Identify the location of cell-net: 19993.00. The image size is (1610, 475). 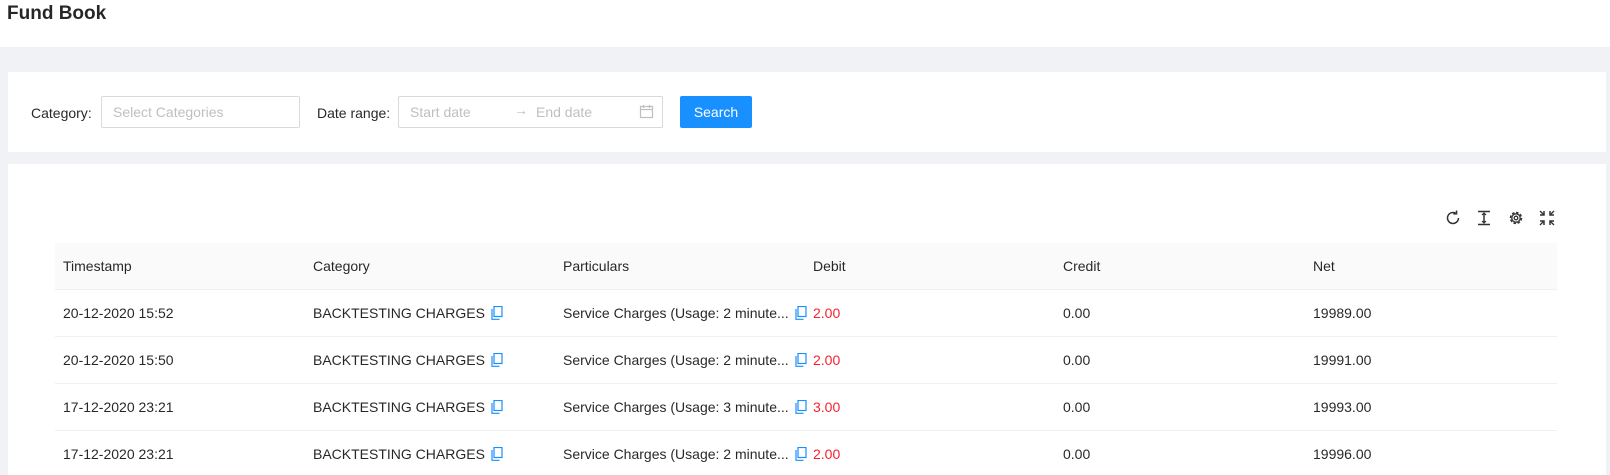
(1342, 407).